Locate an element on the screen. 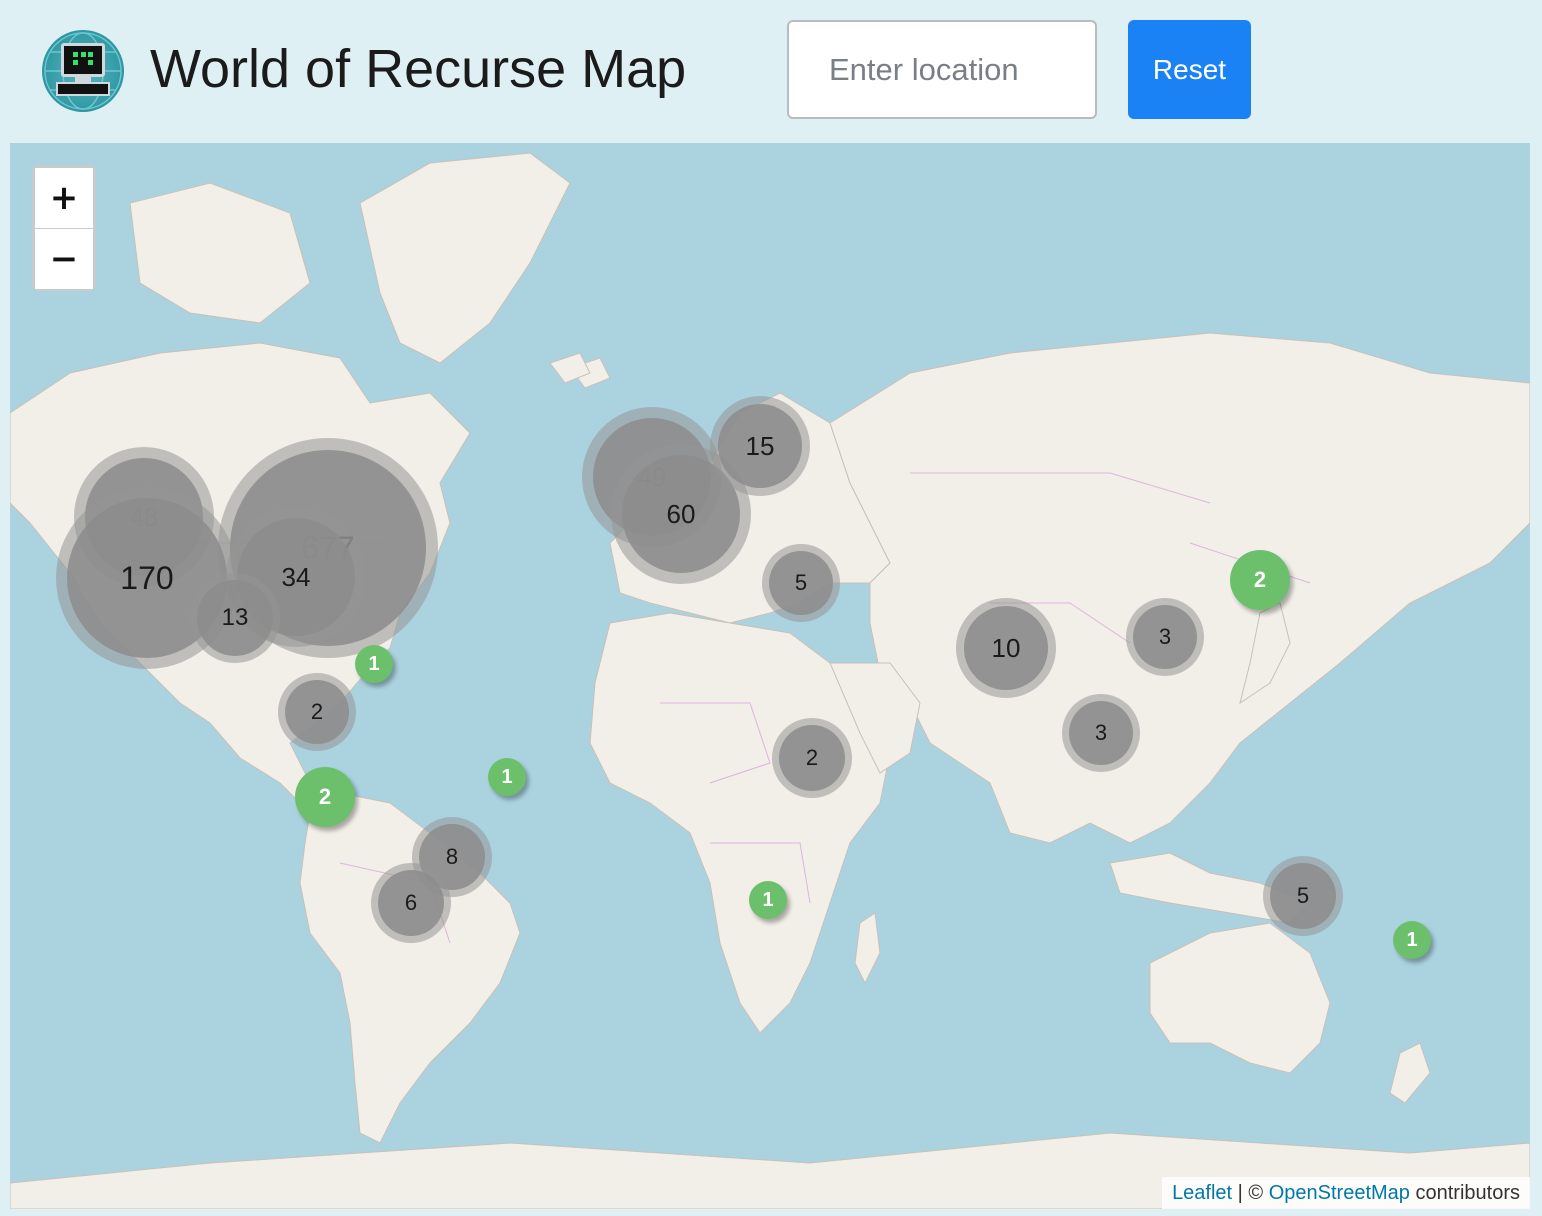 The height and width of the screenshot is (1216, 1542). reset-button: Reset is located at coordinates (1189, 69).